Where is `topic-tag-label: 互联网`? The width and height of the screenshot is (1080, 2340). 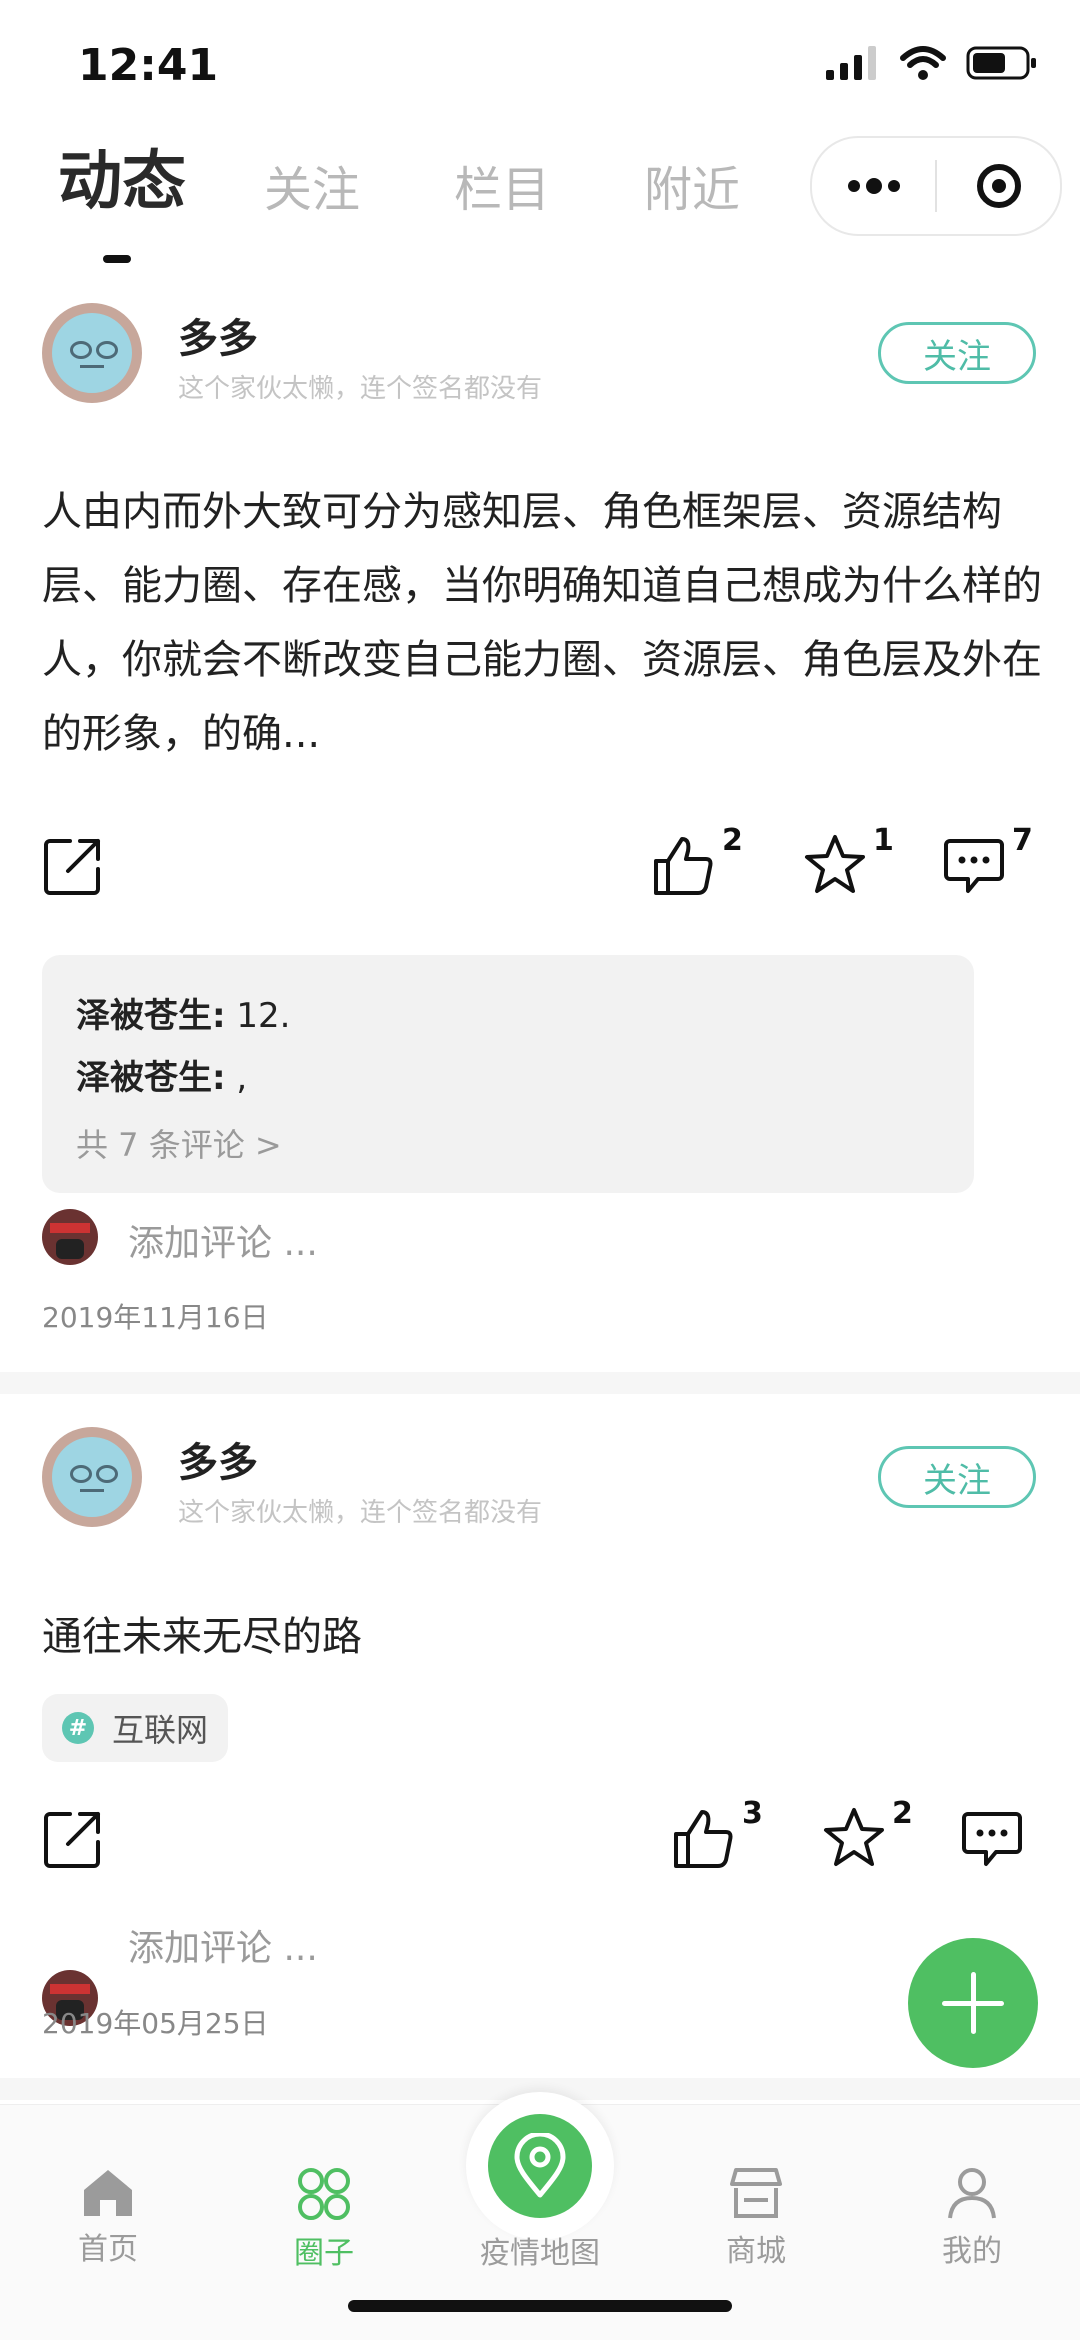
topic-tag-label: 互联网 is located at coordinates (160, 1730).